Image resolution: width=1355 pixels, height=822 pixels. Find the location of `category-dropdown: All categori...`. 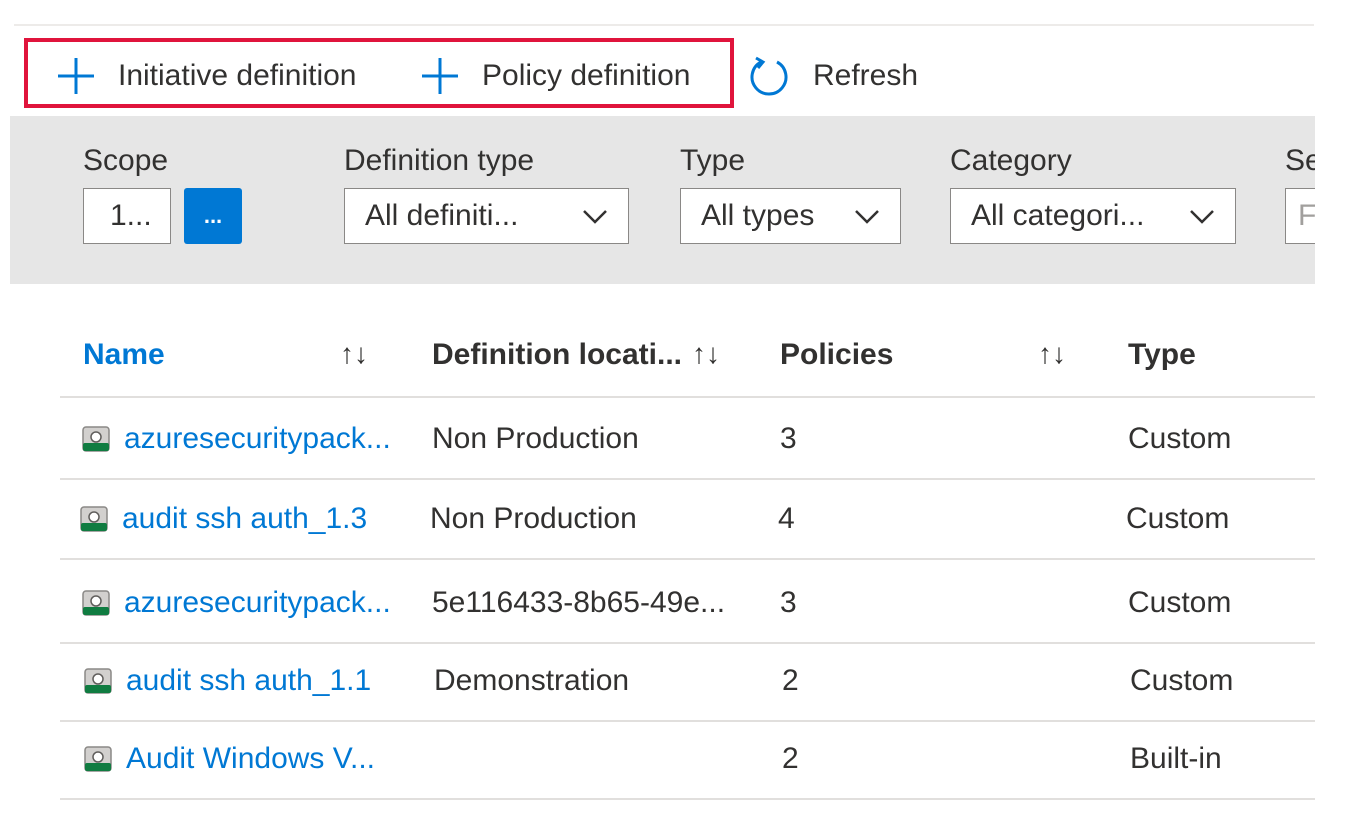

category-dropdown: All categori... is located at coordinates (1093, 216).